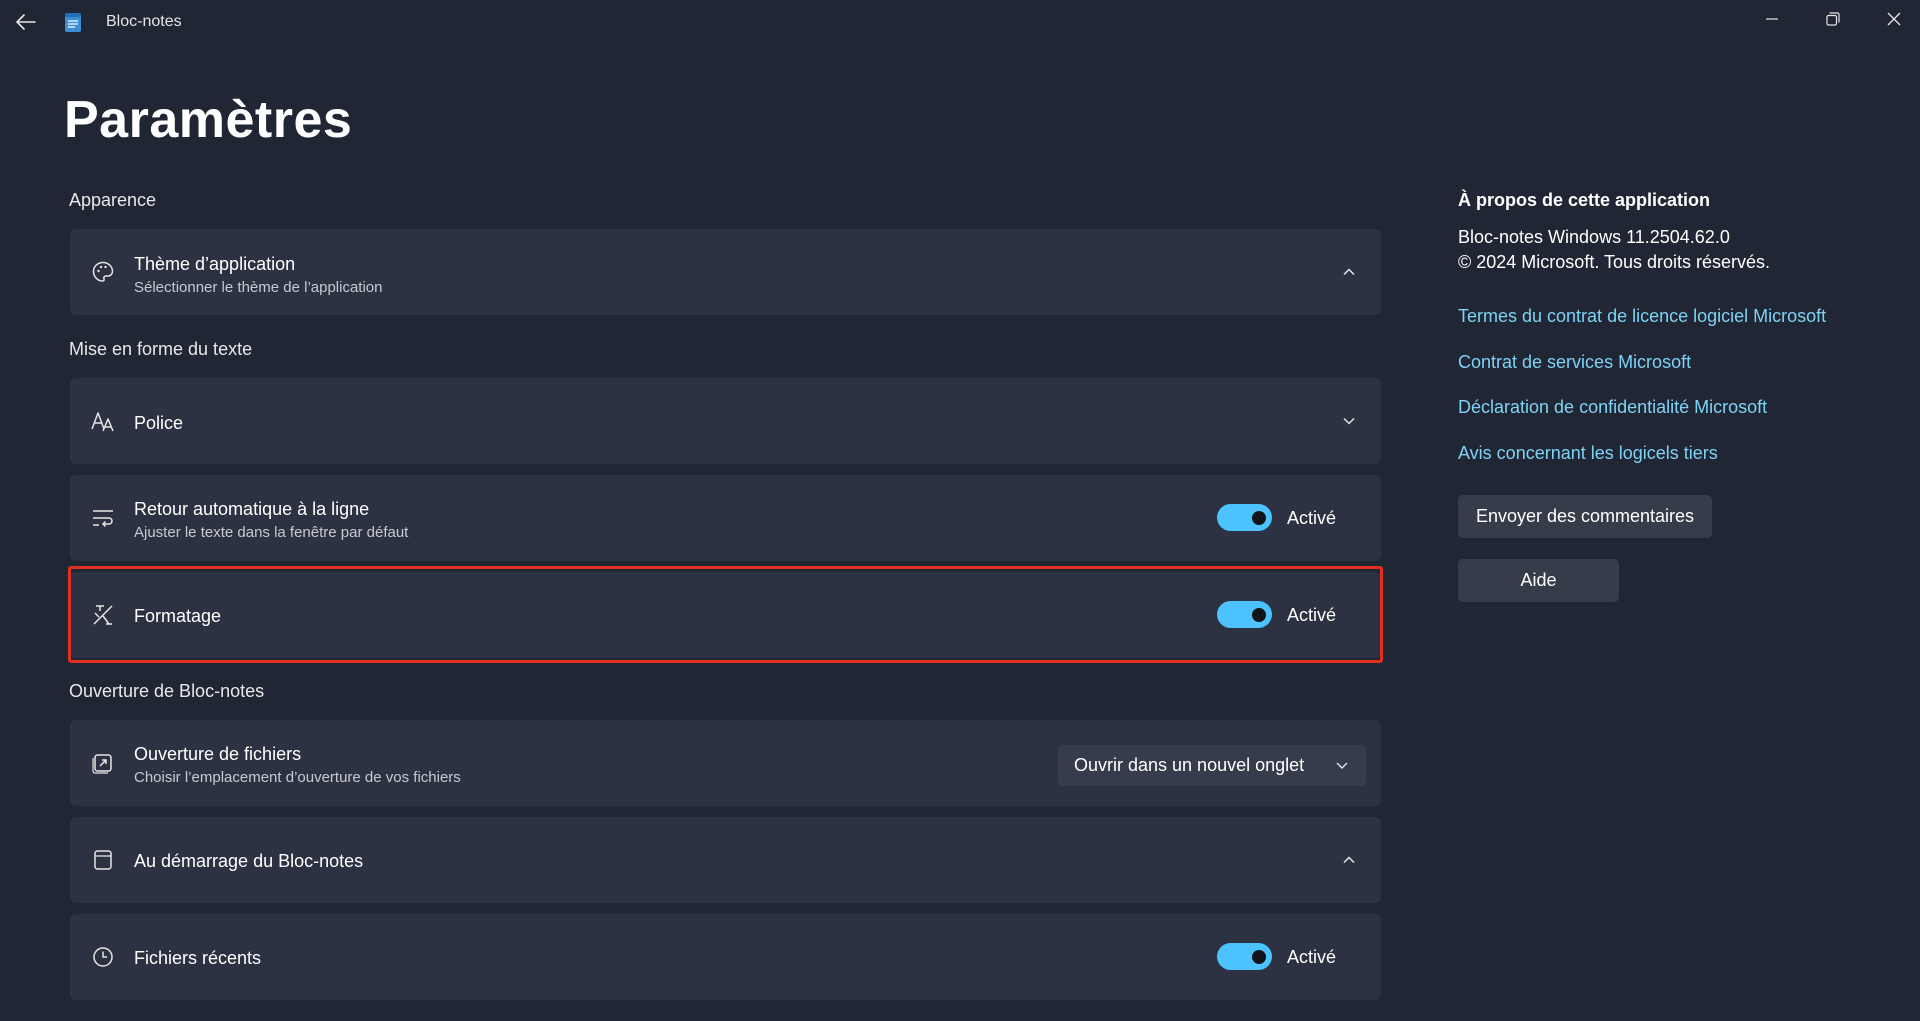  What do you see at coordinates (1189, 765) in the screenshot?
I see `file-opening-dropdown-value: Ouvrir dans un nouvel onglet` at bounding box center [1189, 765].